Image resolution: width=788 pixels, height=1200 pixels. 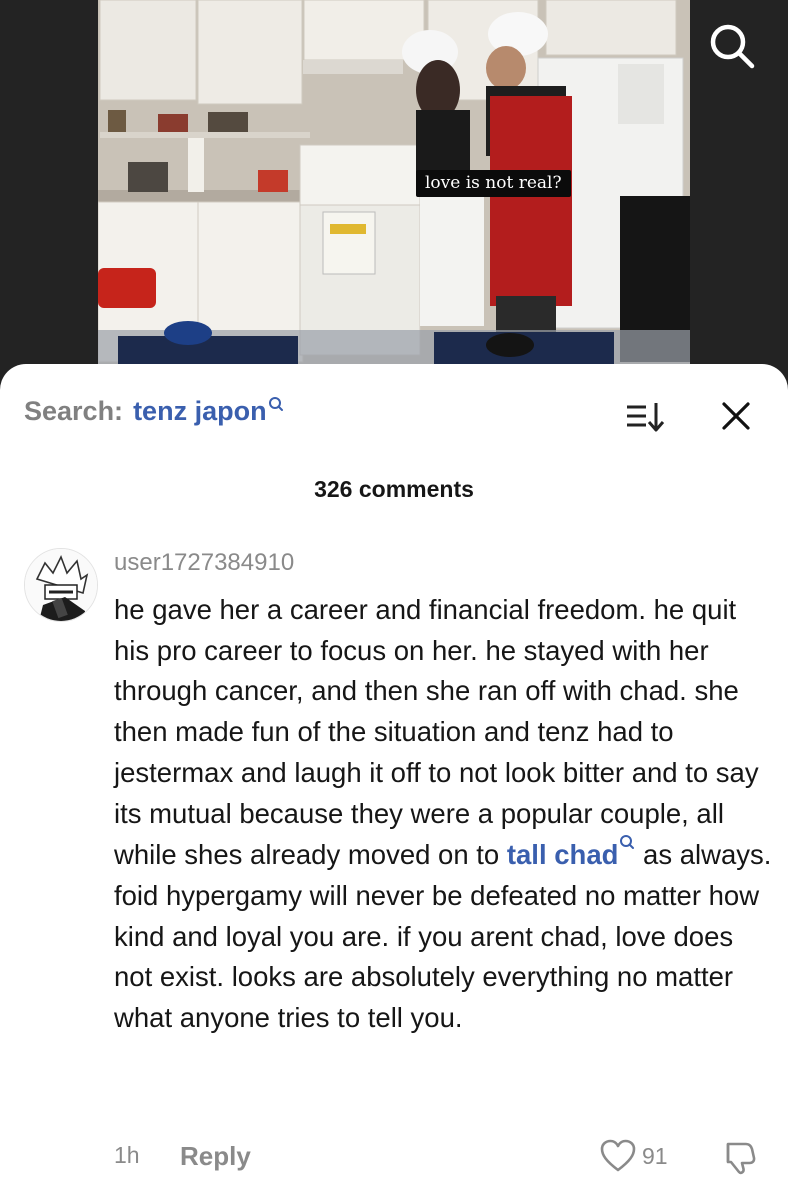 I want to click on avatar, so click(x=61, y=585).